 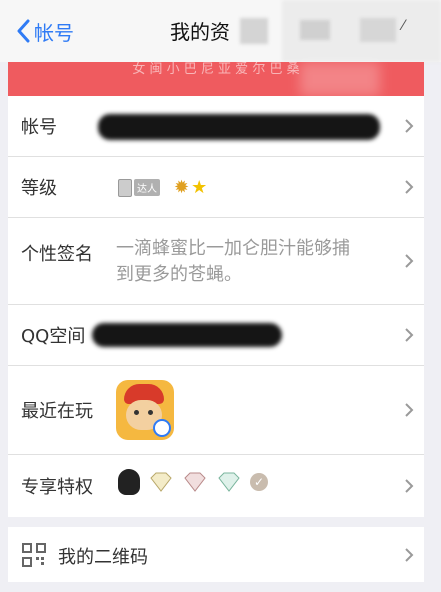 What do you see at coordinates (182, 187) in the screenshot?
I see `sun-icon: ✹` at bounding box center [182, 187].